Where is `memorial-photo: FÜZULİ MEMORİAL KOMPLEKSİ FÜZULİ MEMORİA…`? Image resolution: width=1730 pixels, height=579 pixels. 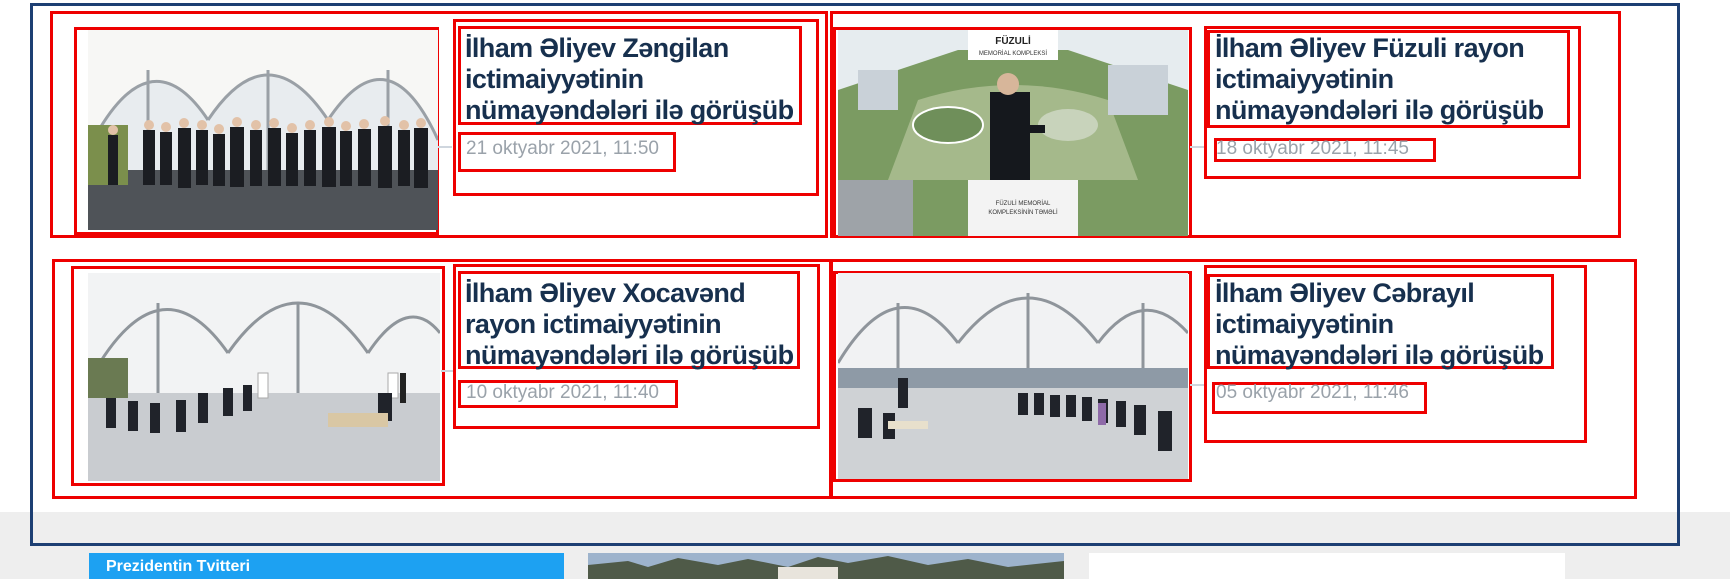
memorial-photo: FÜZULİ MEMORİAL KOMPLEKSİ FÜZULİ MEMORİA… is located at coordinates (1013, 133).